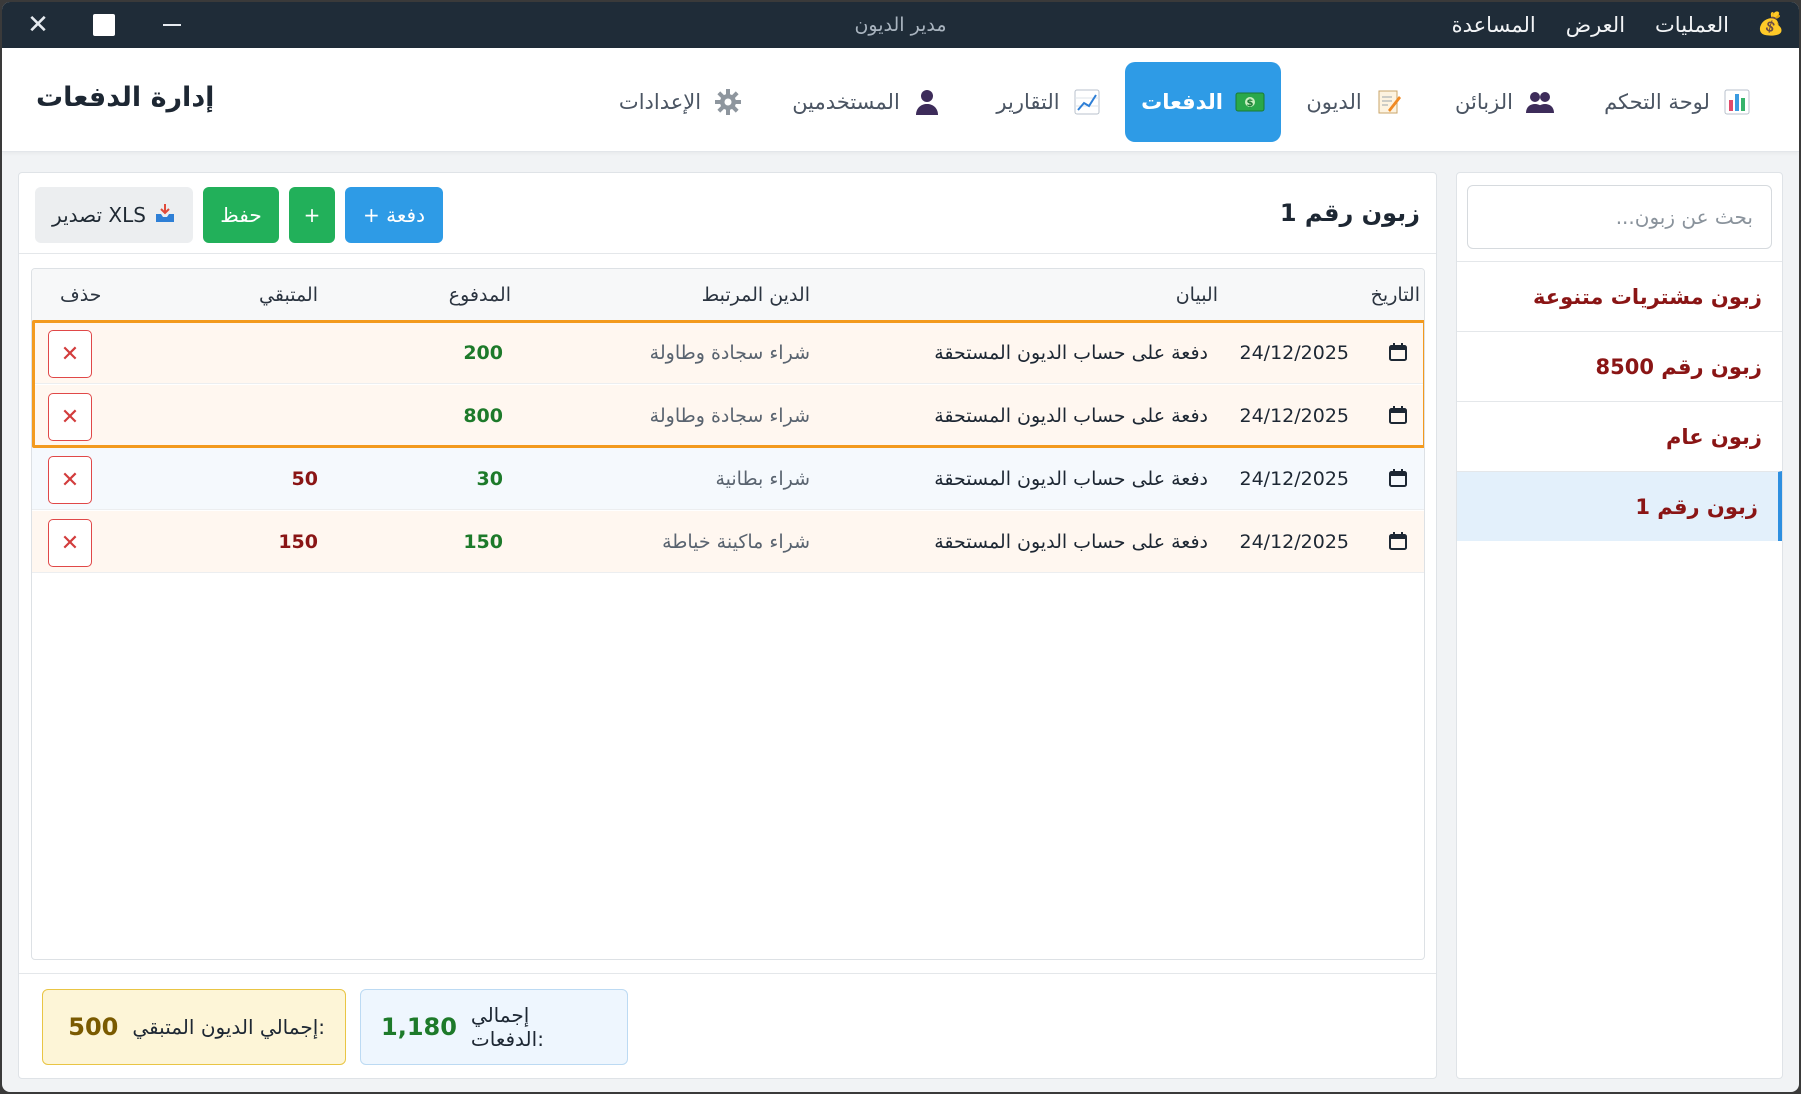 This screenshot has height=1094, width=1801. Describe the element at coordinates (165, 215) in the screenshot. I see `inbox-tray-icon` at that location.